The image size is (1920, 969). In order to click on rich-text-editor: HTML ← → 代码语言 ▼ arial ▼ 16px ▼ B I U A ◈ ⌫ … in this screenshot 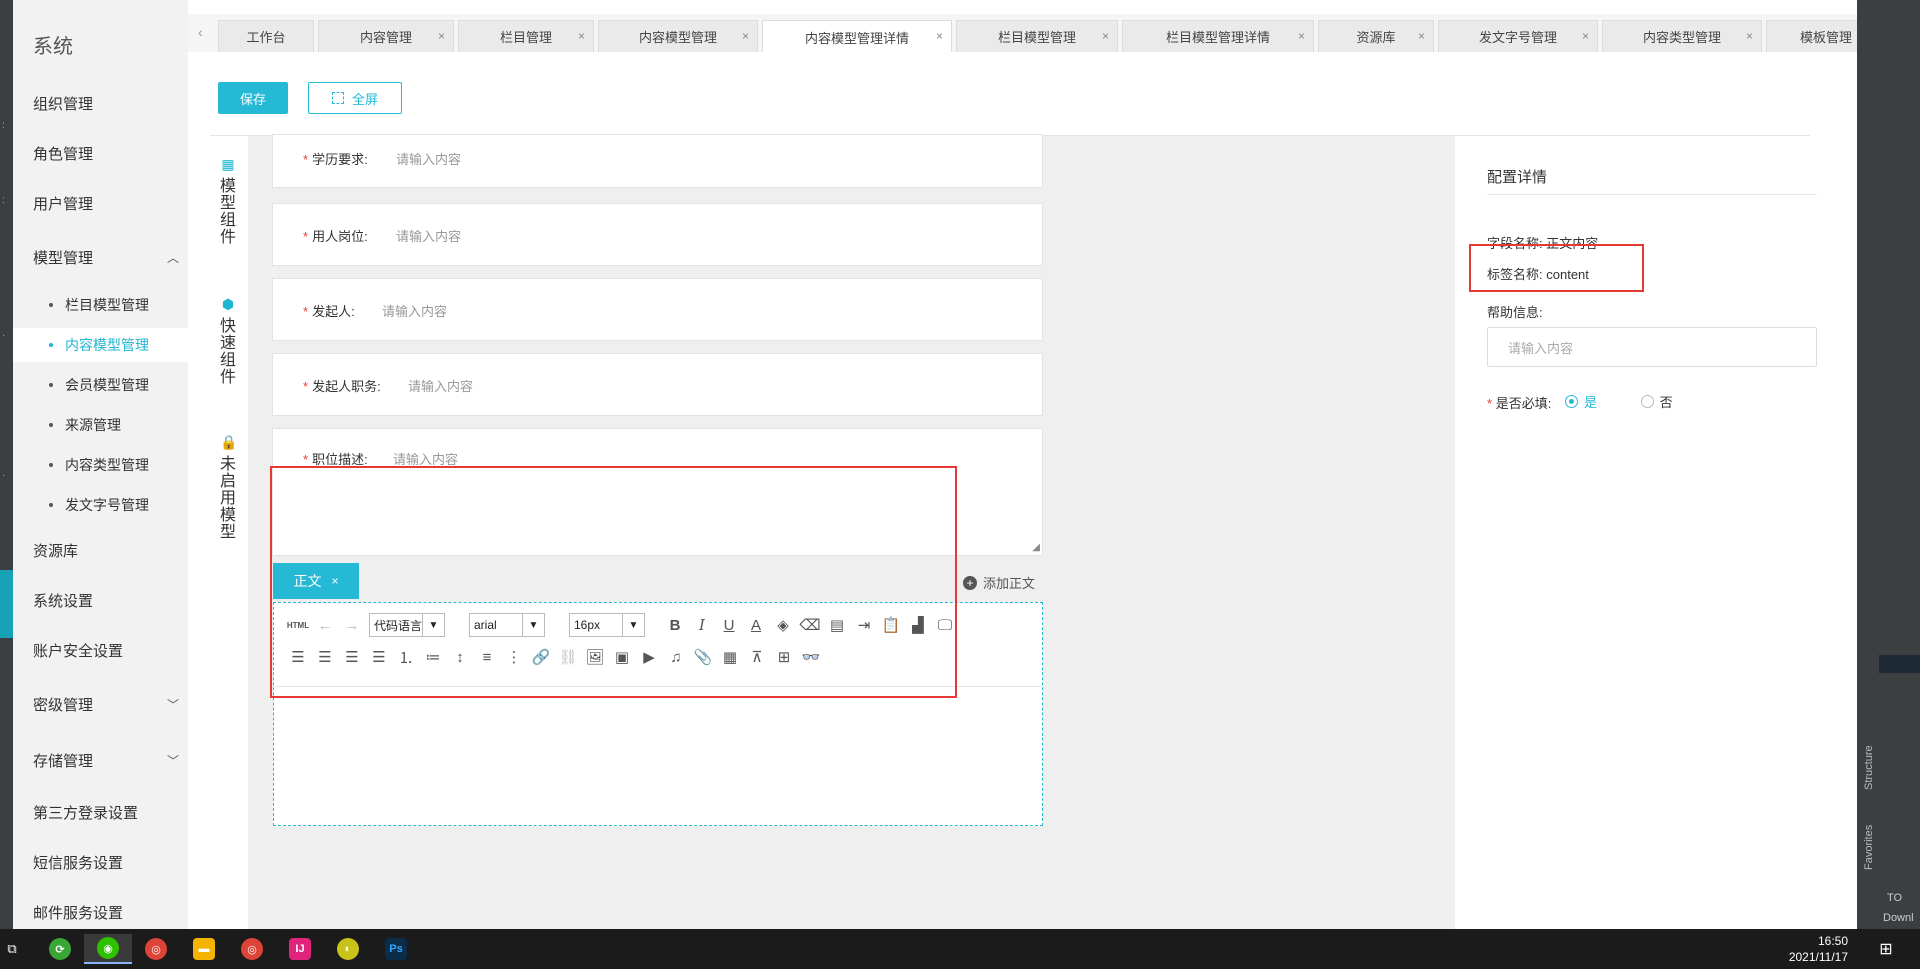, I will do `click(658, 714)`.